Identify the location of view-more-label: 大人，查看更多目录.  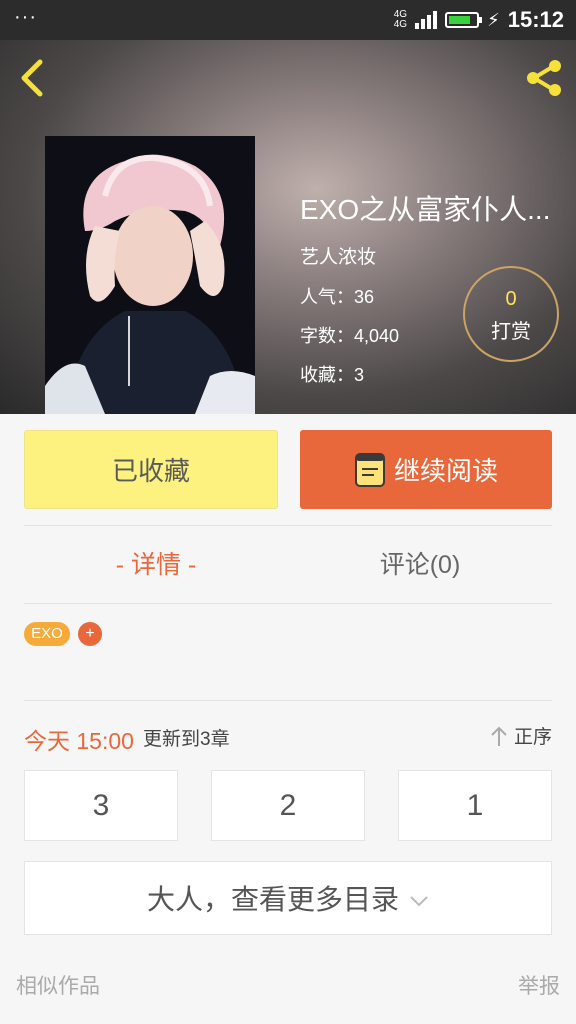
(272, 899).